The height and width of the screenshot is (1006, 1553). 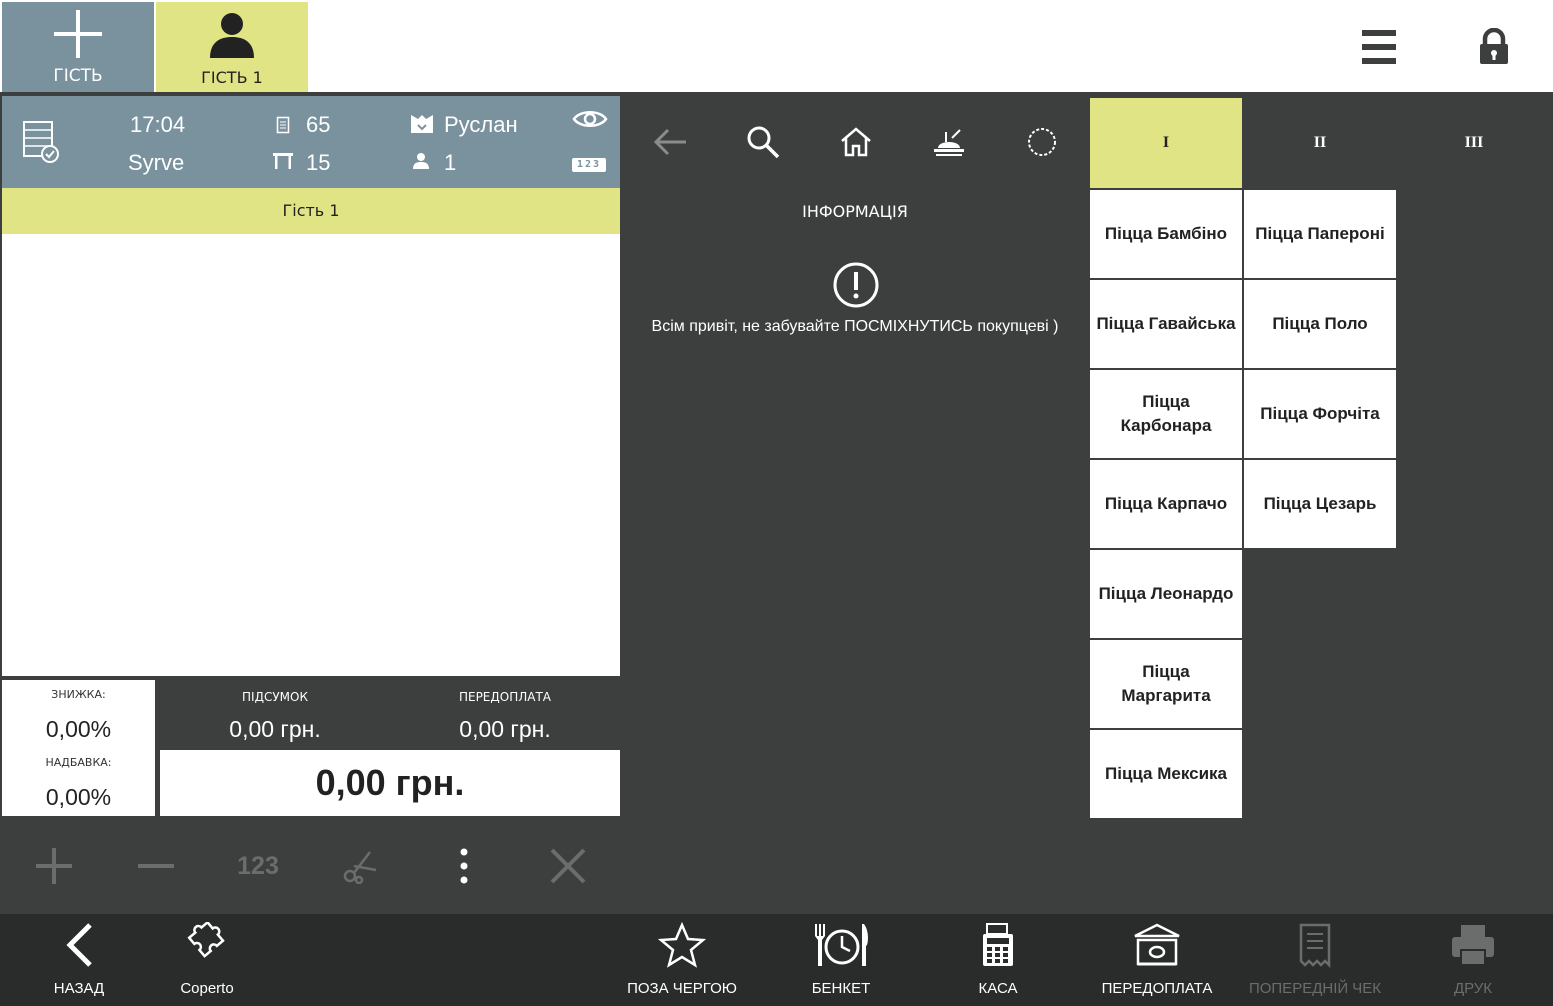 I want to click on split-button, so click(x=360, y=866).